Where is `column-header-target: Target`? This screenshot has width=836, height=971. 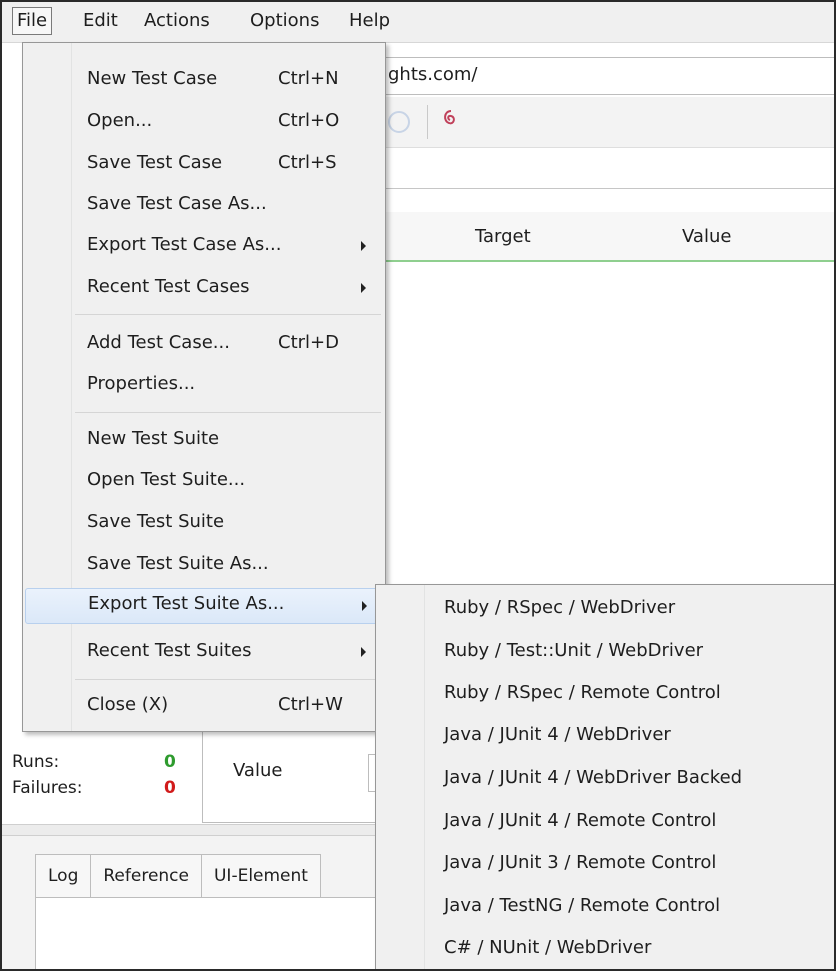 column-header-target: Target is located at coordinates (503, 236).